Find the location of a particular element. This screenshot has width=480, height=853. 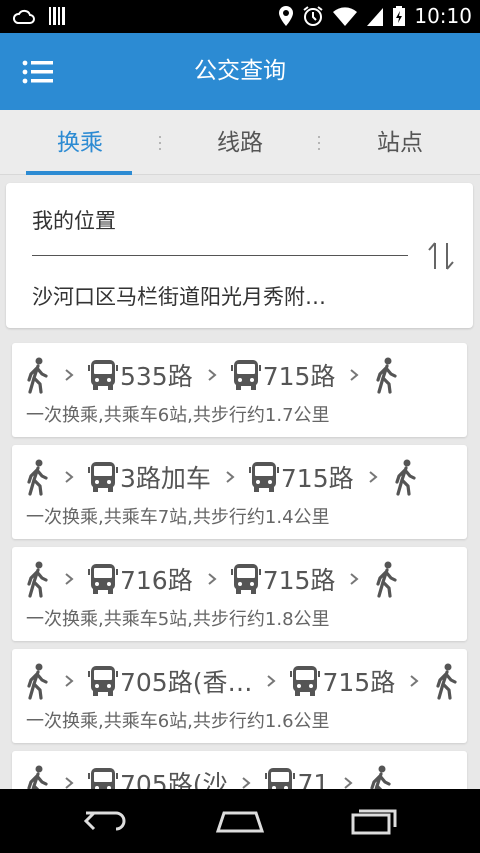

cloud-icon is located at coordinates (23, 16).